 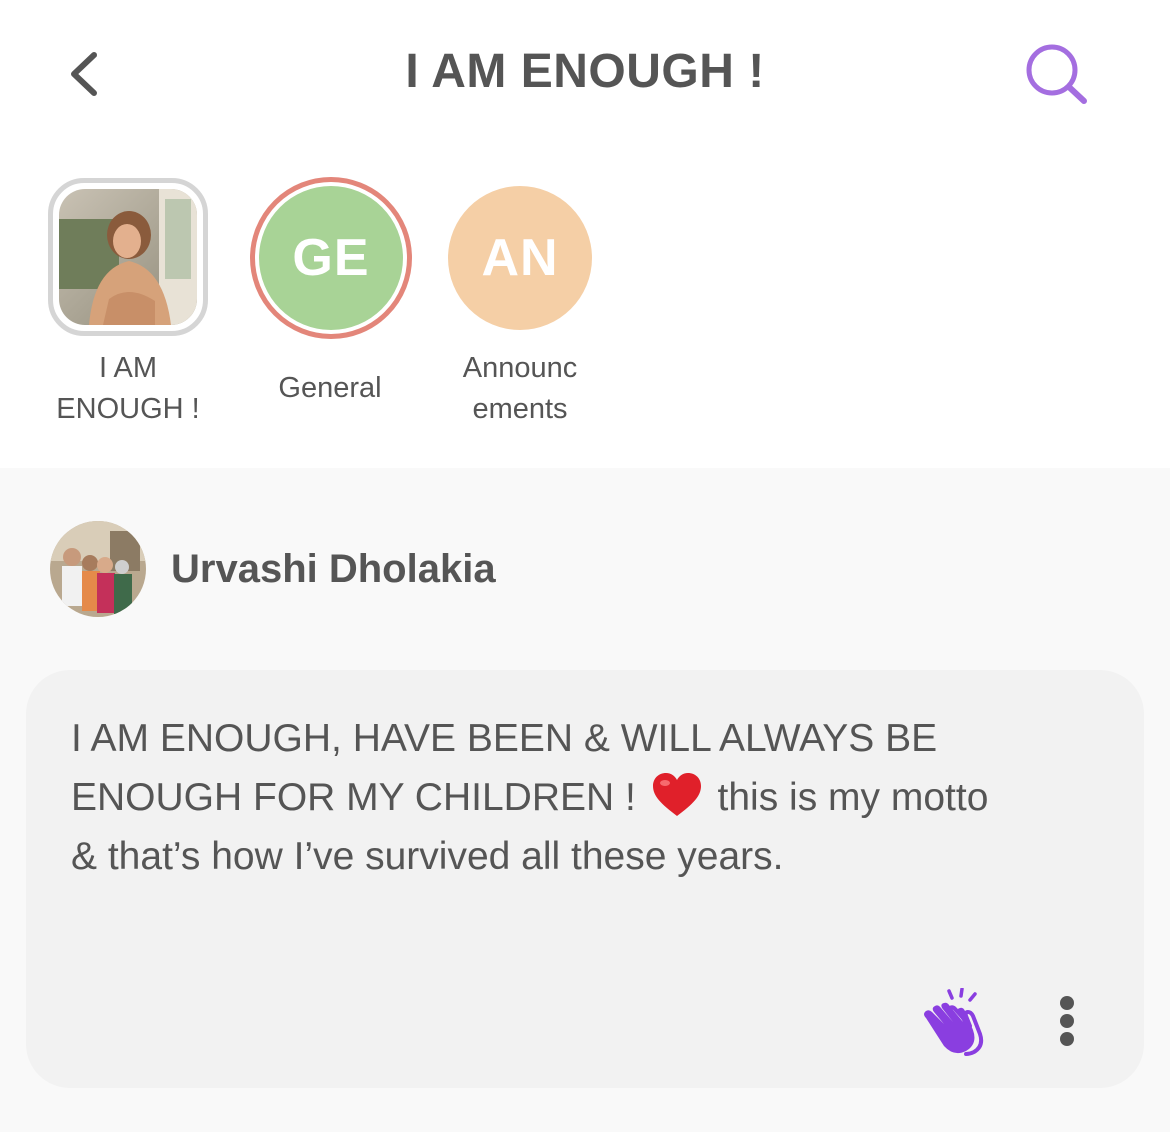 I want to click on channel-initials: GE, so click(x=331, y=258).